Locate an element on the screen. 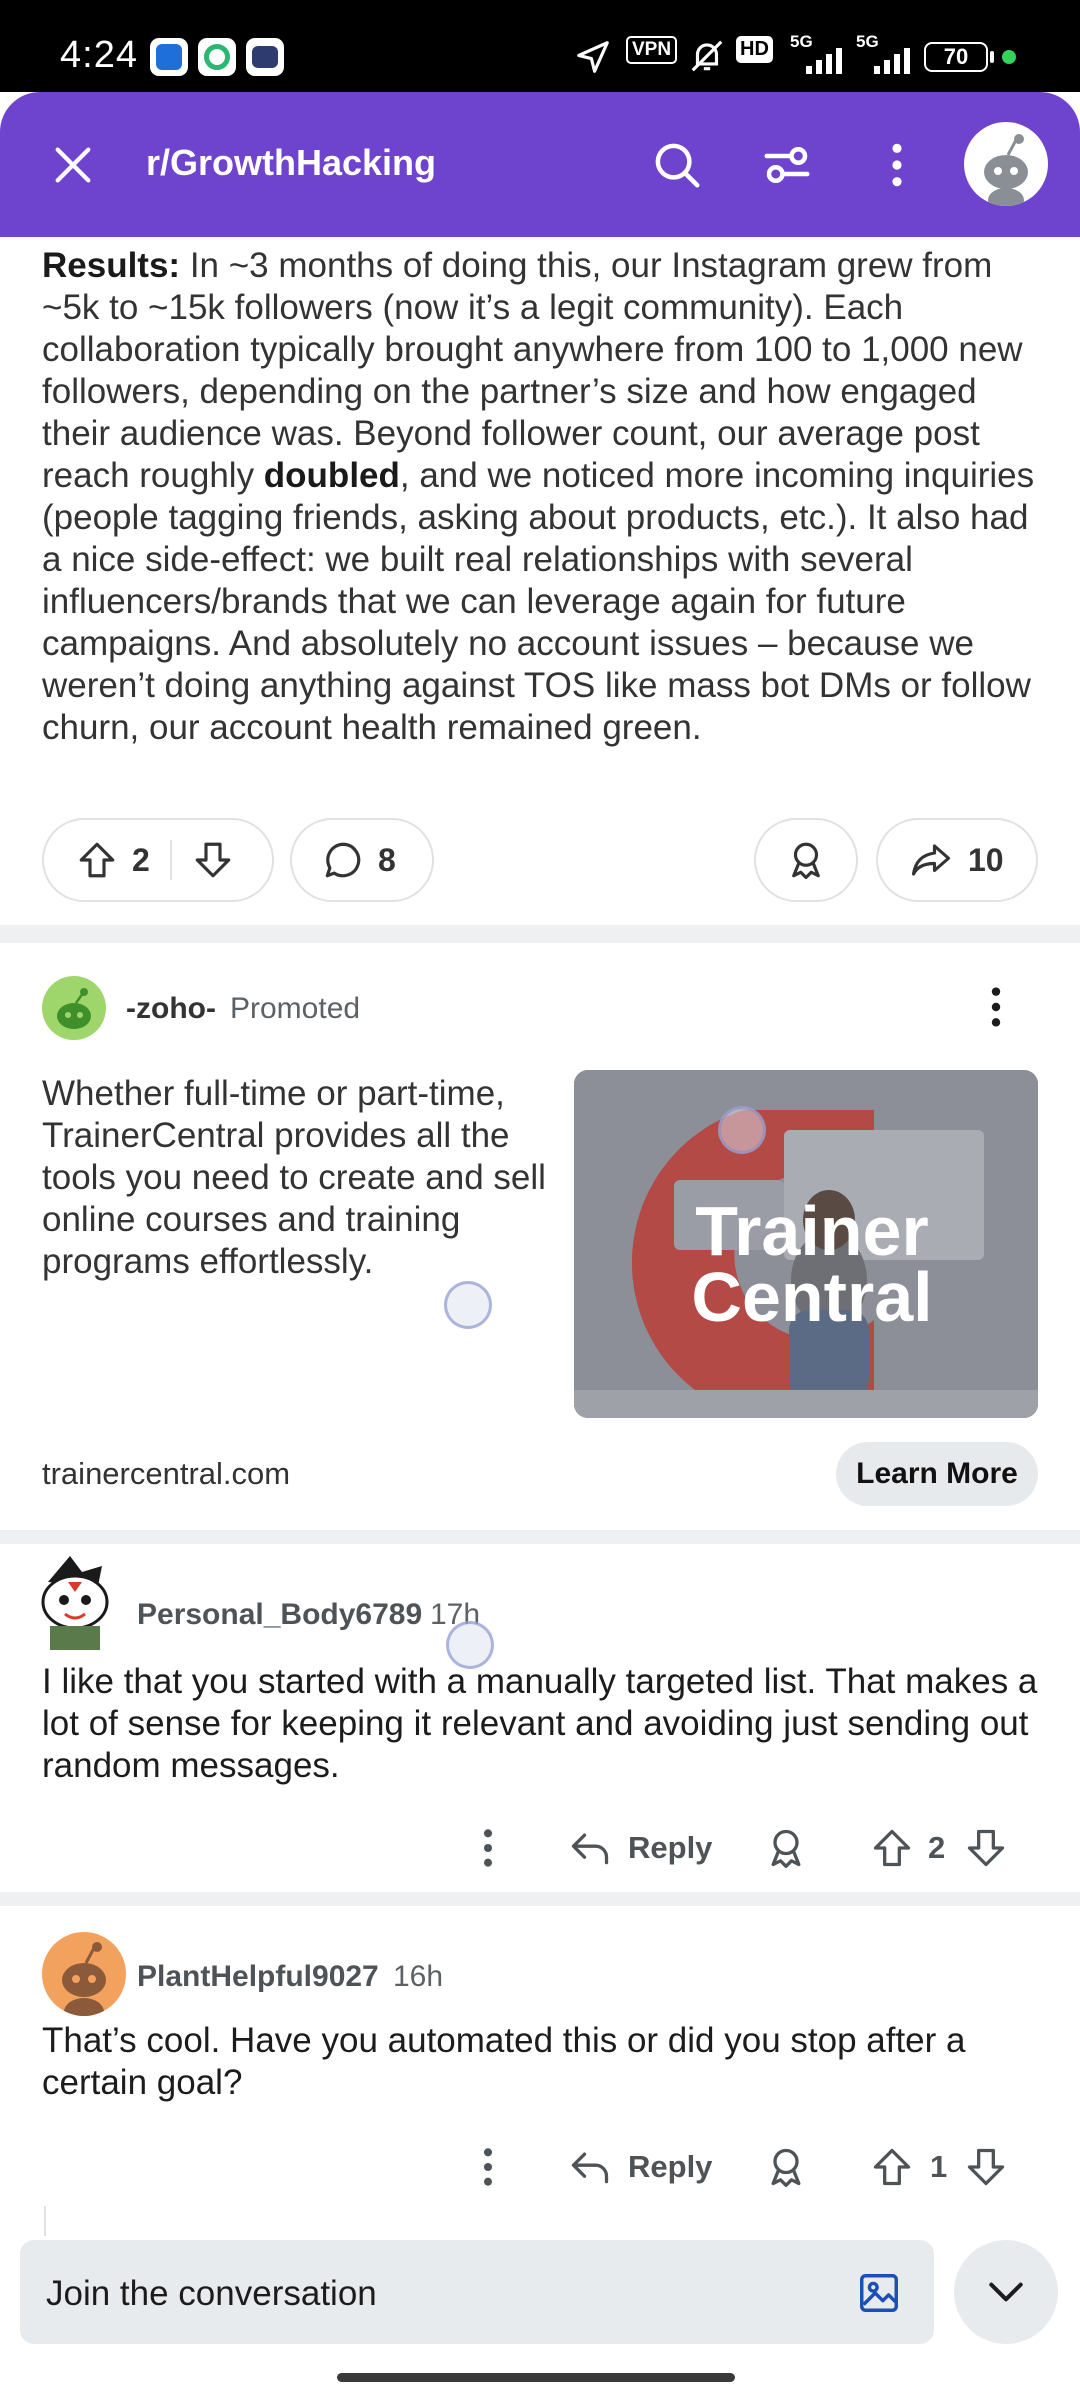 Image resolution: width=1080 pixels, height=2400 pixels. battery-icon: 70 is located at coordinates (956, 57).